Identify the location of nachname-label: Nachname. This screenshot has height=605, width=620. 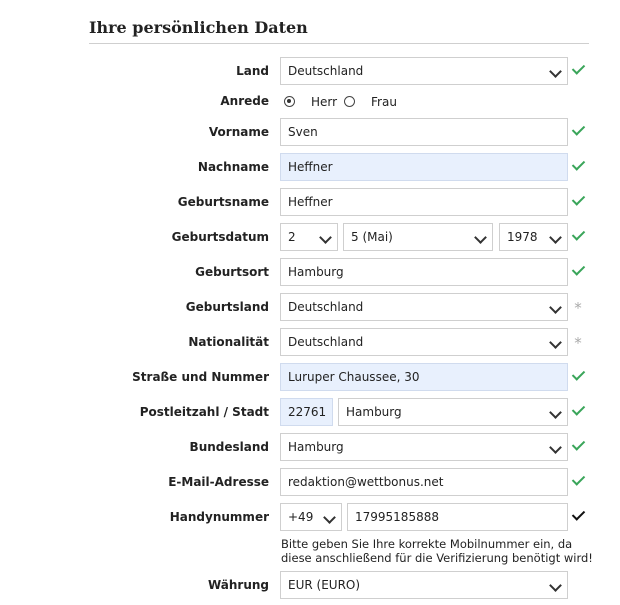
(233, 167).